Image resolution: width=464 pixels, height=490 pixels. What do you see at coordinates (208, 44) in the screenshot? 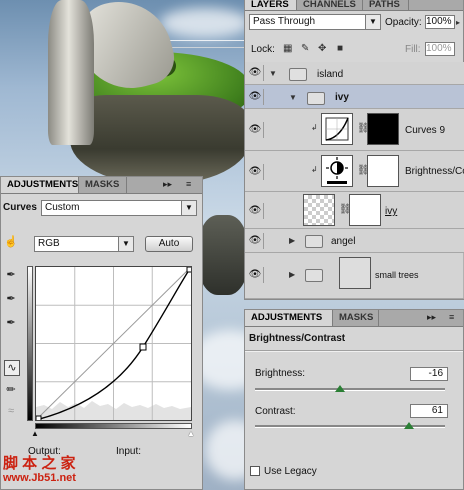
I see `fence` at bounding box center [208, 44].